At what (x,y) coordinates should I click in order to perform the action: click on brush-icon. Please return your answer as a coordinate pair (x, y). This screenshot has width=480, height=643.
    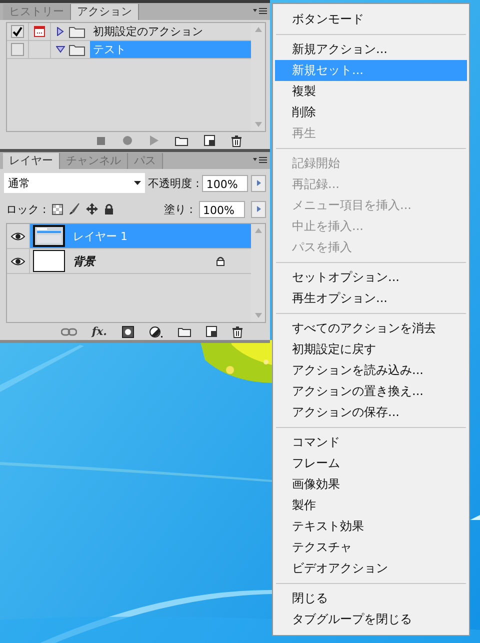
    Looking at the image, I should click on (74, 209).